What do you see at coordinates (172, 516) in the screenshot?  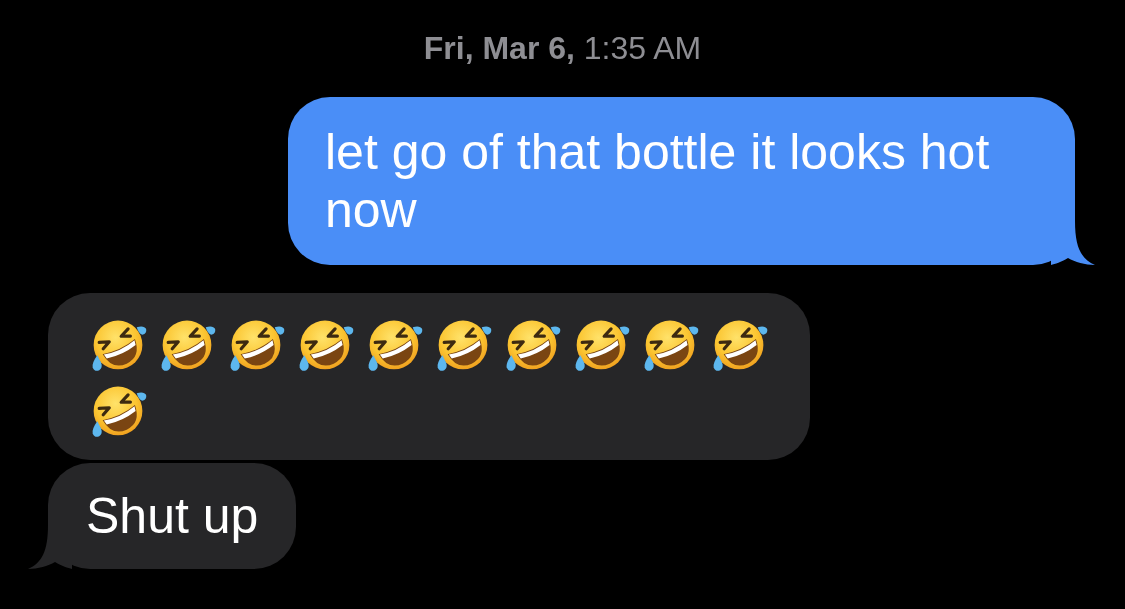 I see `message-text: Shut up` at bounding box center [172, 516].